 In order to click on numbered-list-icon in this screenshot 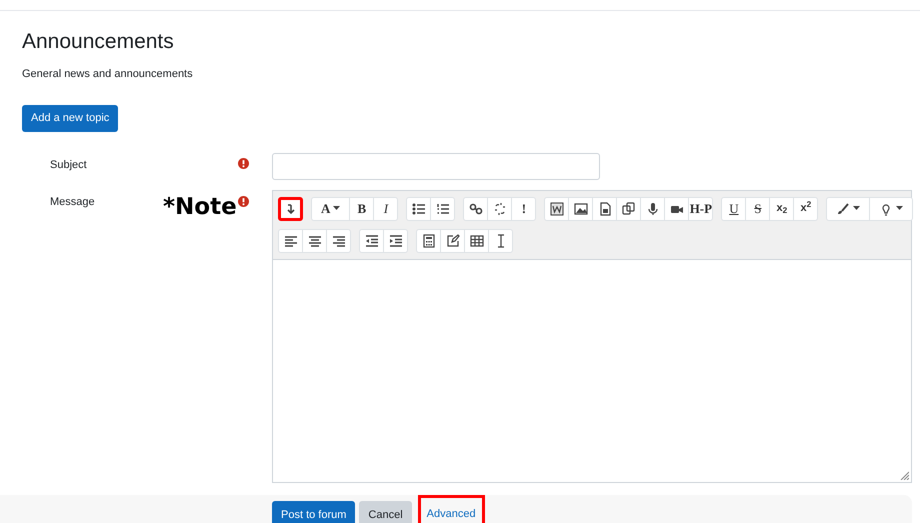, I will do `click(443, 209)`.